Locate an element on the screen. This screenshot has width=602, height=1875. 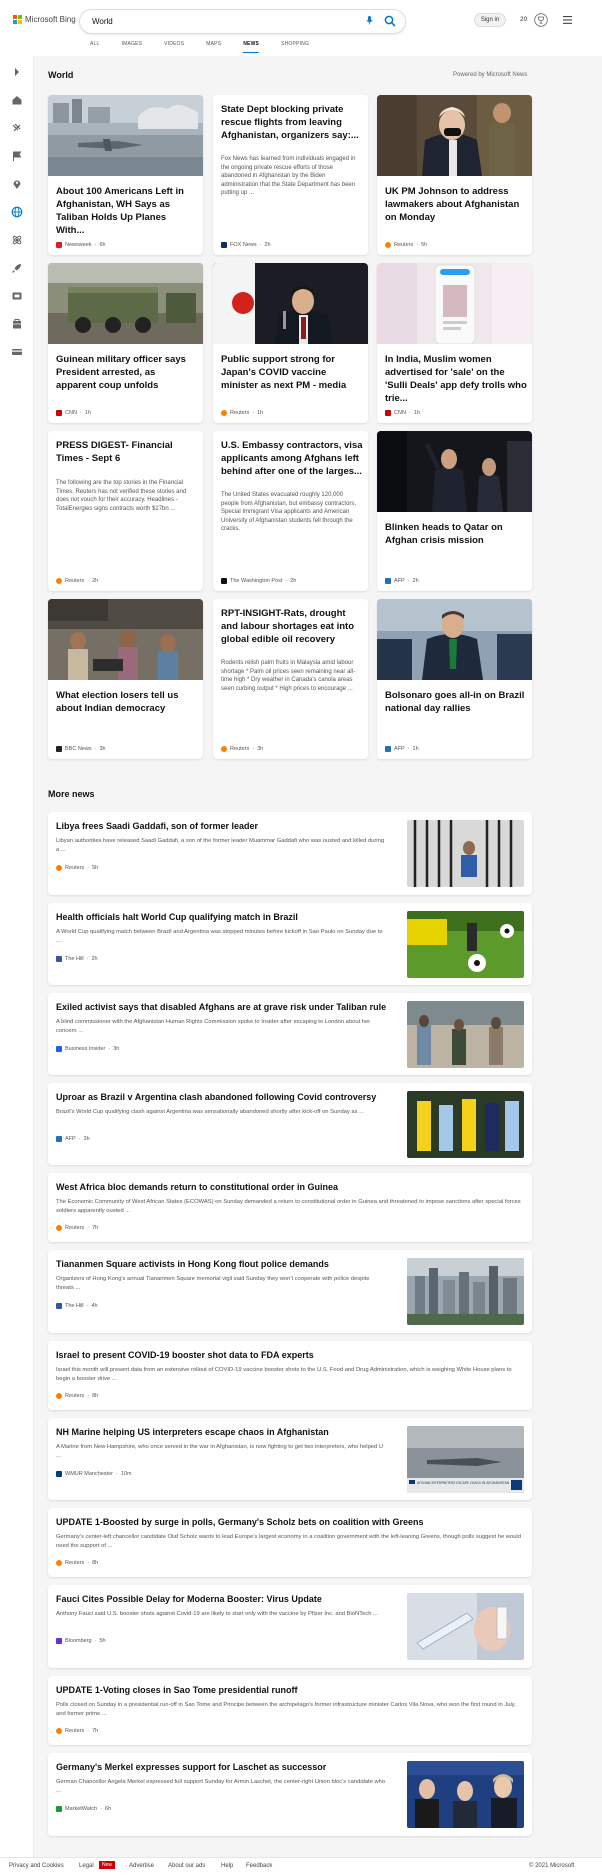
card-source: The Washington Post · 2h is located at coordinates (258, 581).